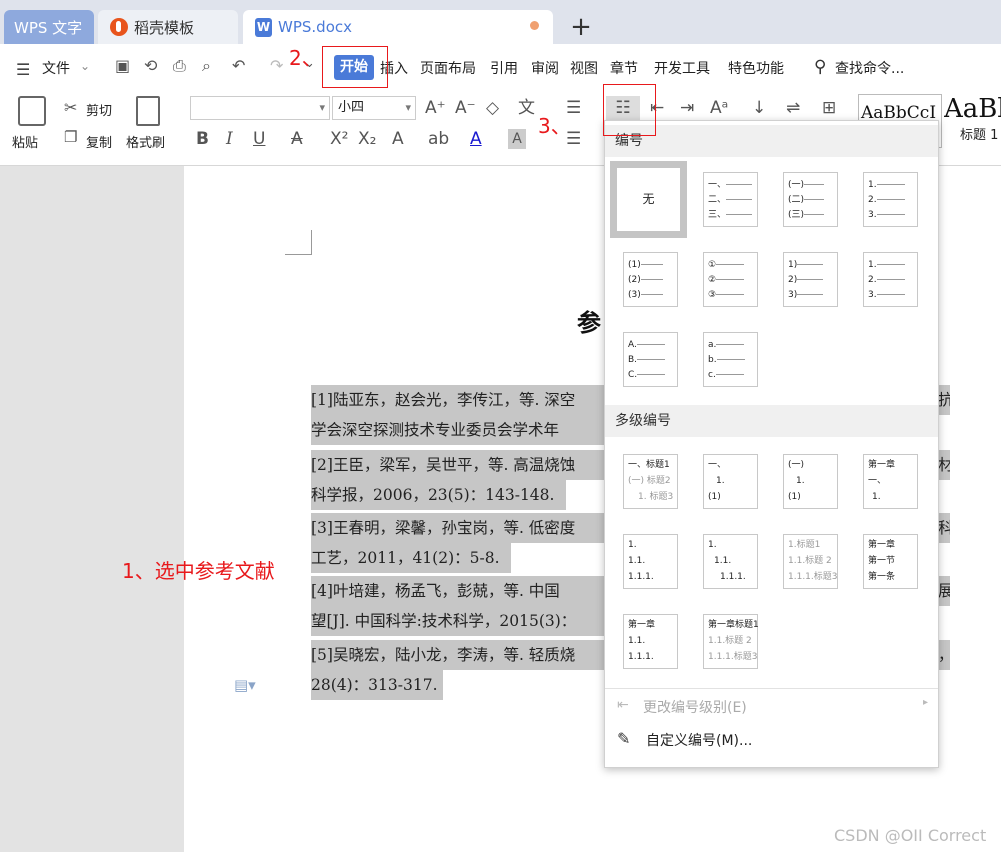 The width and height of the screenshot is (1001, 852). Describe the element at coordinates (374, 108) in the screenshot. I see `font-size-select: 小四` at that location.